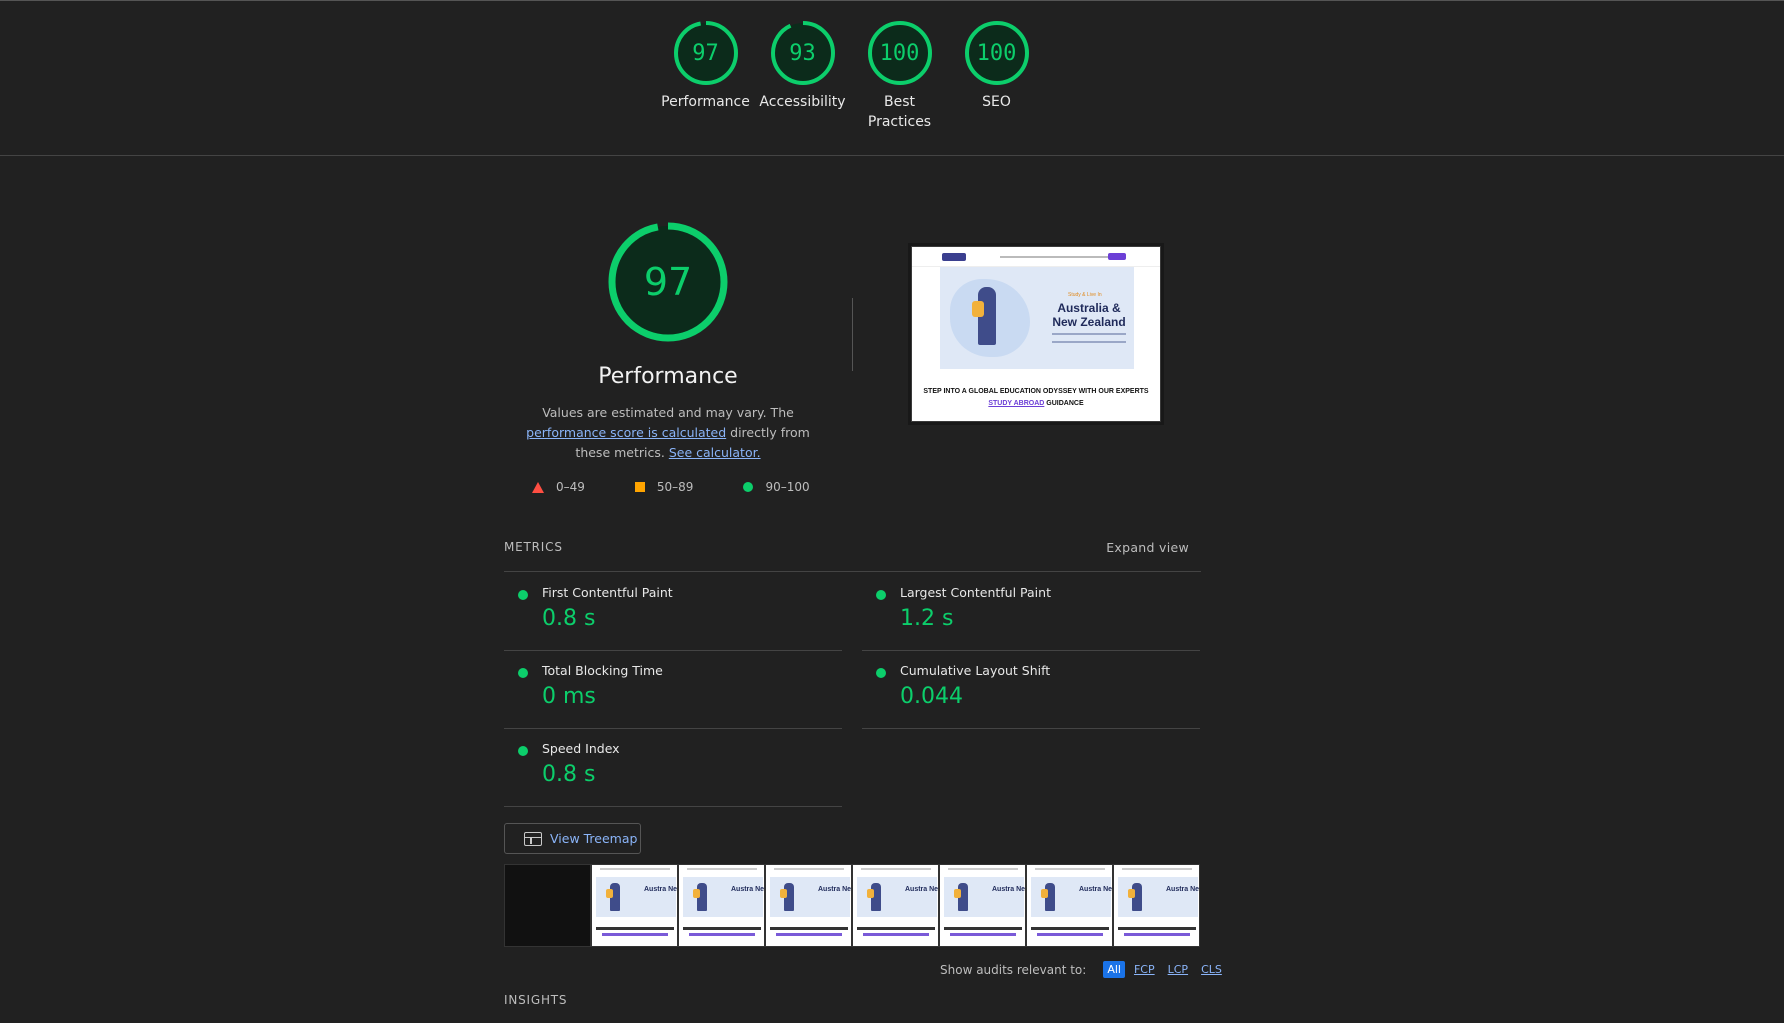 Image resolution: width=1784 pixels, height=1023 pixels. Describe the element at coordinates (978, 309) in the screenshot. I see `backpack-illustration` at that location.